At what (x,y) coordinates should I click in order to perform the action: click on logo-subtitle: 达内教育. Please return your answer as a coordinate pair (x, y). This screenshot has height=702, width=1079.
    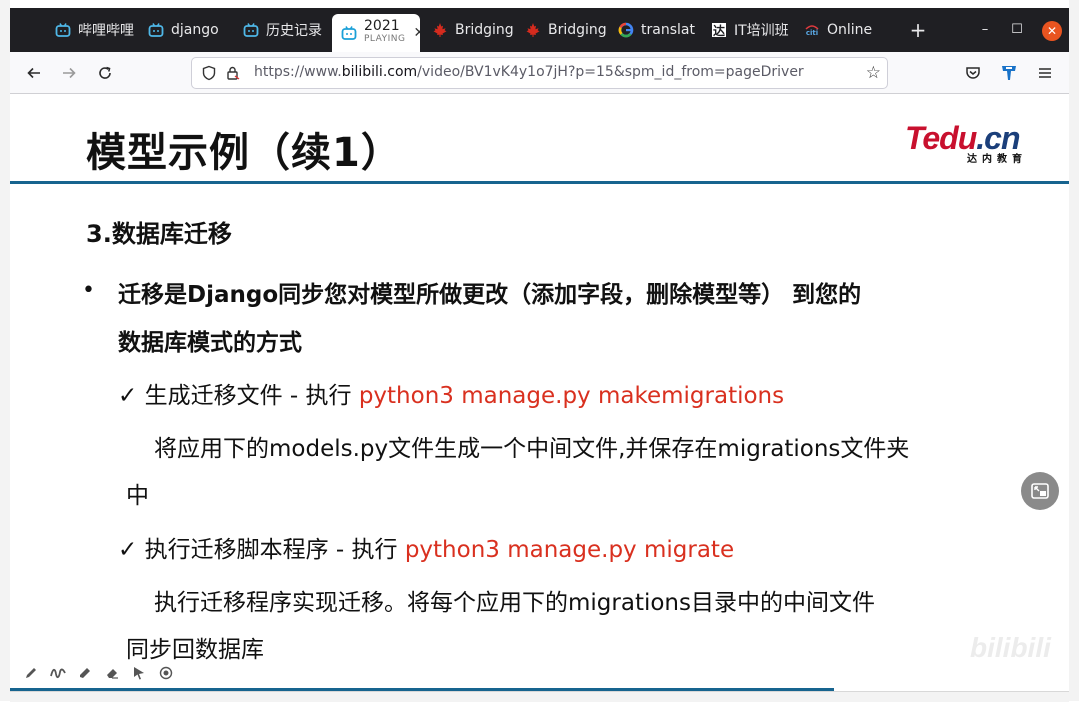
    Looking at the image, I should click on (997, 159).